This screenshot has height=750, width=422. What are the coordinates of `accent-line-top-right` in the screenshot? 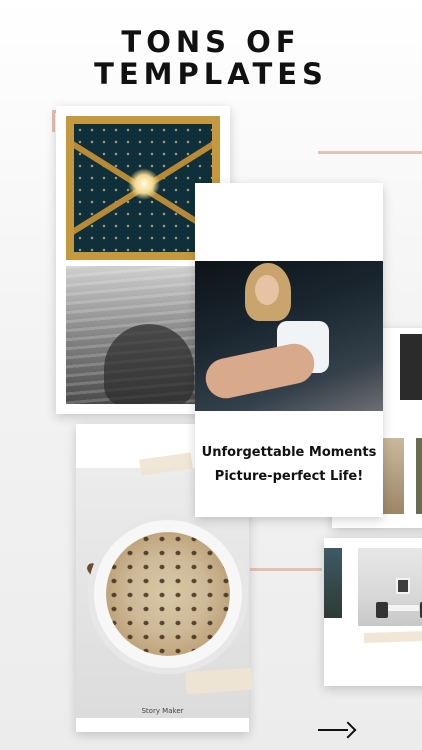 It's located at (370, 152).